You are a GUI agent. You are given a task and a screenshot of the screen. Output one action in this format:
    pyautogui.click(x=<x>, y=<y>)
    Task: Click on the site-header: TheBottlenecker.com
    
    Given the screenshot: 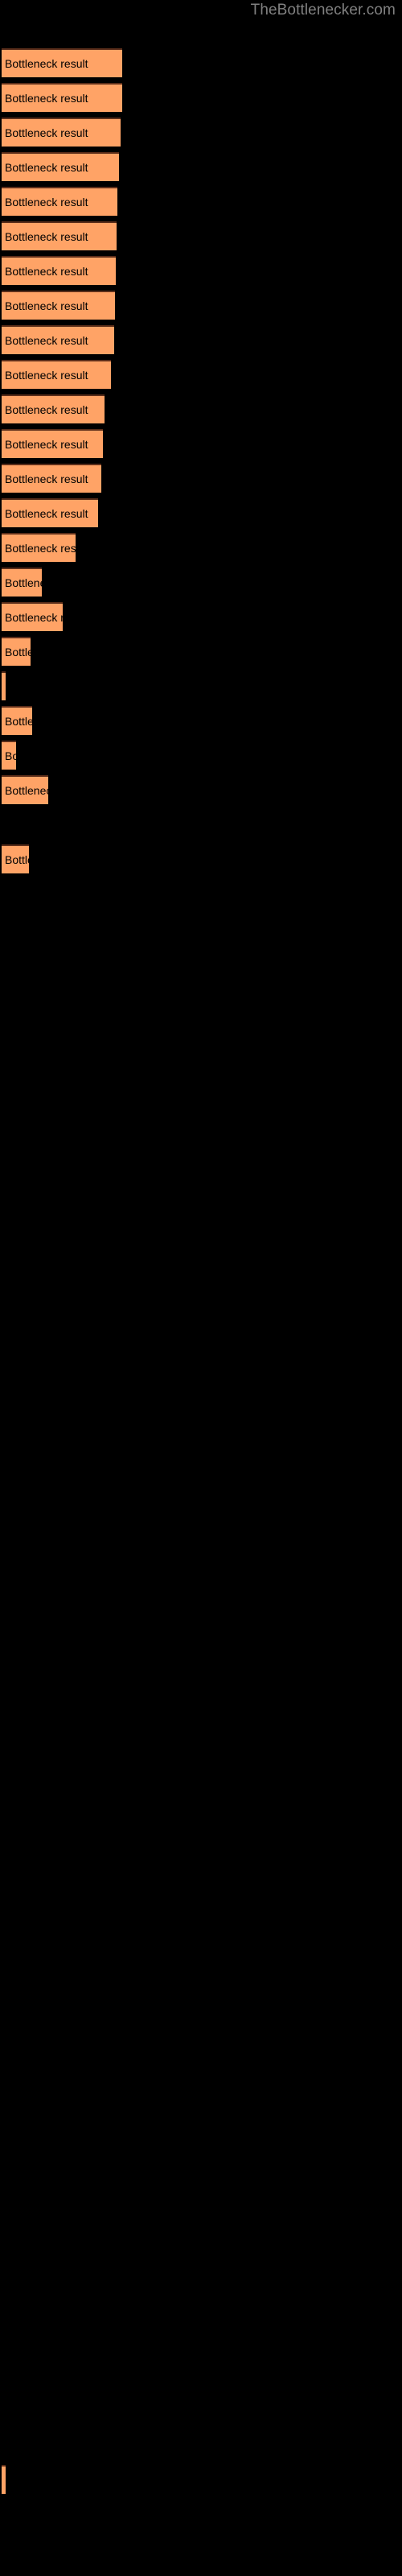 What is the action you would take?
    pyautogui.click(x=201, y=10)
    